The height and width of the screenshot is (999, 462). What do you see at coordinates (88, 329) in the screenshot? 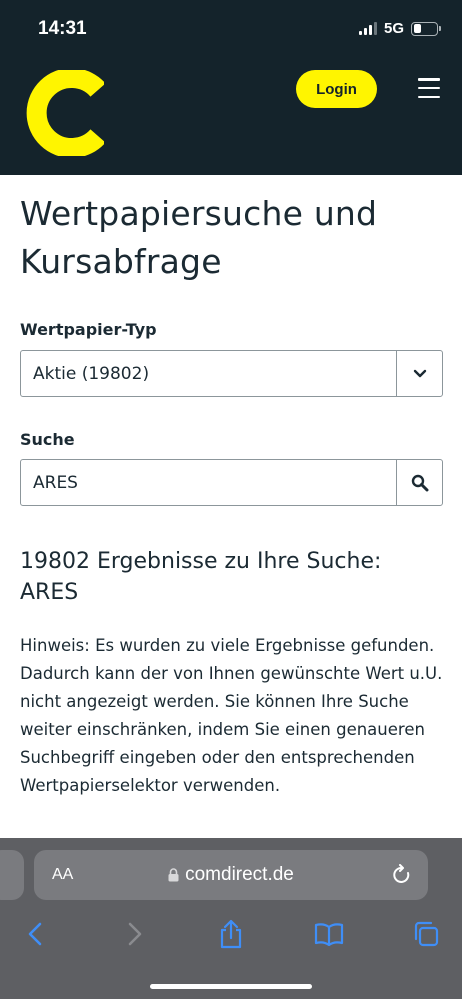
I see `security-type-label: Wertpapier-Typ` at bounding box center [88, 329].